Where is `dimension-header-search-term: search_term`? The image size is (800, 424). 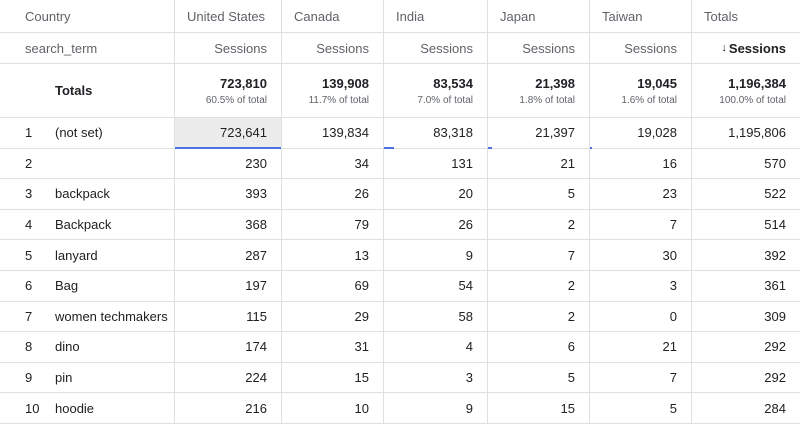
dimension-header-search-term: search_term is located at coordinates (87, 48).